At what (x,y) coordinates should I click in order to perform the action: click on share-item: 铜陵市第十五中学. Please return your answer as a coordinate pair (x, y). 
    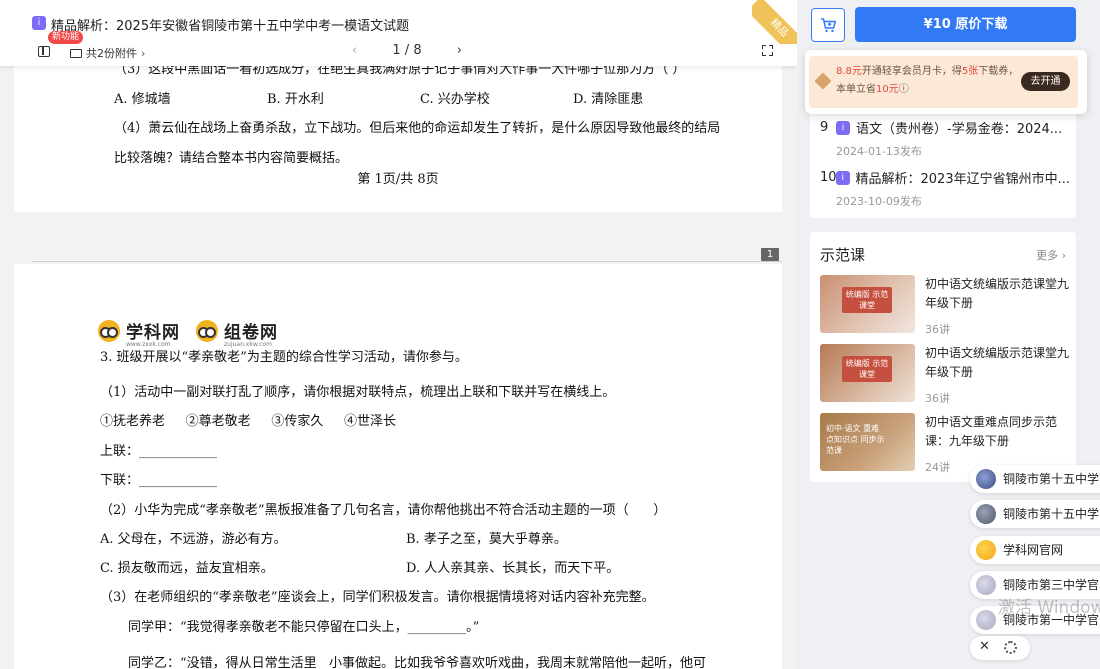
    Looking at the image, I should click on (1035, 514).